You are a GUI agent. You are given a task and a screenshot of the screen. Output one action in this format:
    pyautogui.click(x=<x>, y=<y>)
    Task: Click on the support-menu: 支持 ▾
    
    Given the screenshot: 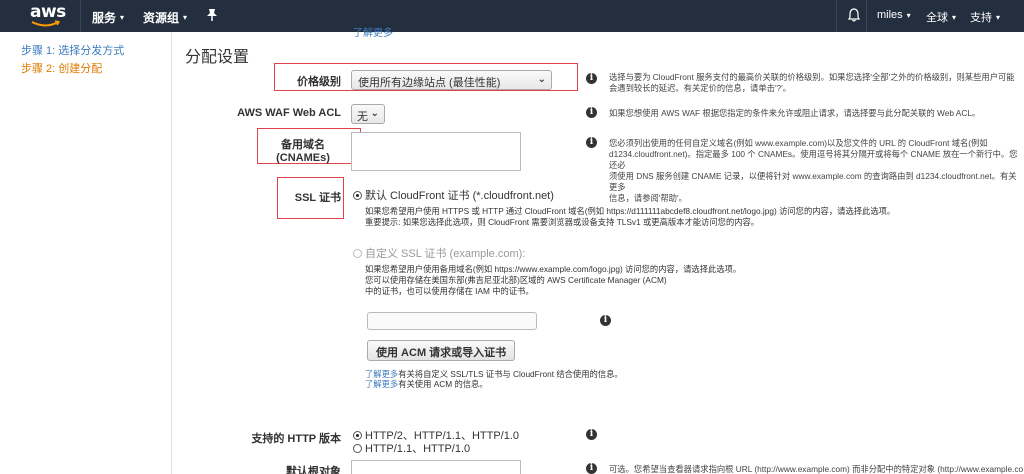 What is the action you would take?
    pyautogui.click(x=985, y=17)
    